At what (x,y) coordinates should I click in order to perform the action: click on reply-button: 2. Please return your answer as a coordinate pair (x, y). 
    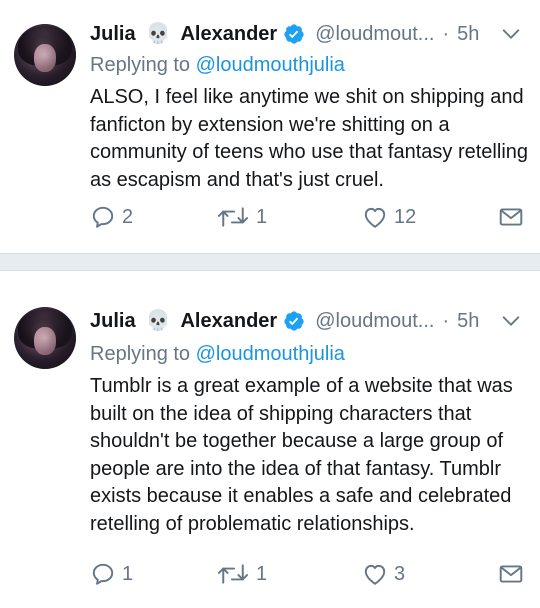
    Looking at the image, I should click on (111, 217).